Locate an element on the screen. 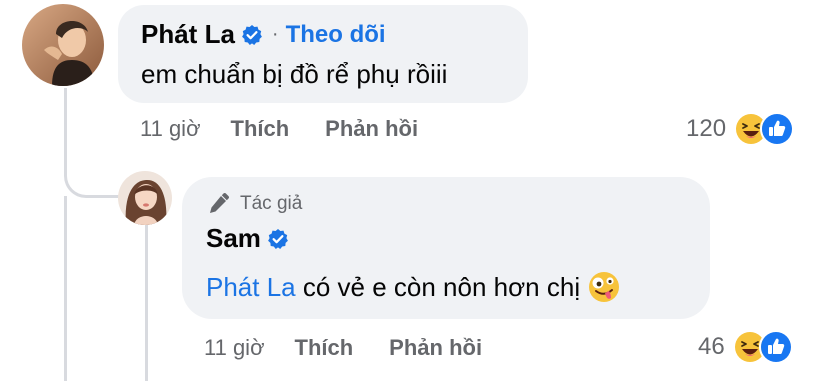 The width and height of the screenshot is (828, 381). reply-reaction-count: 46 is located at coordinates (711, 346).